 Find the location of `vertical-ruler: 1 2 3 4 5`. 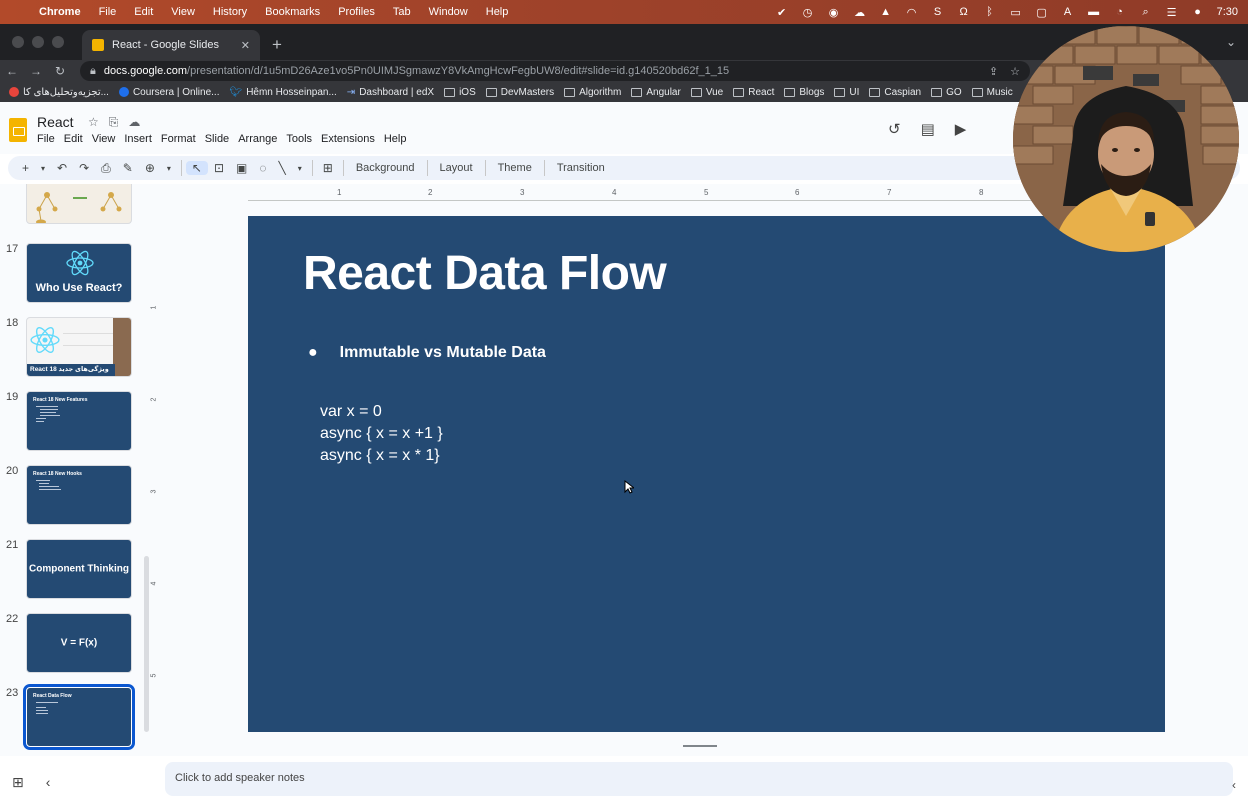

vertical-ruler: 1 2 3 4 5 is located at coordinates (156, 474).